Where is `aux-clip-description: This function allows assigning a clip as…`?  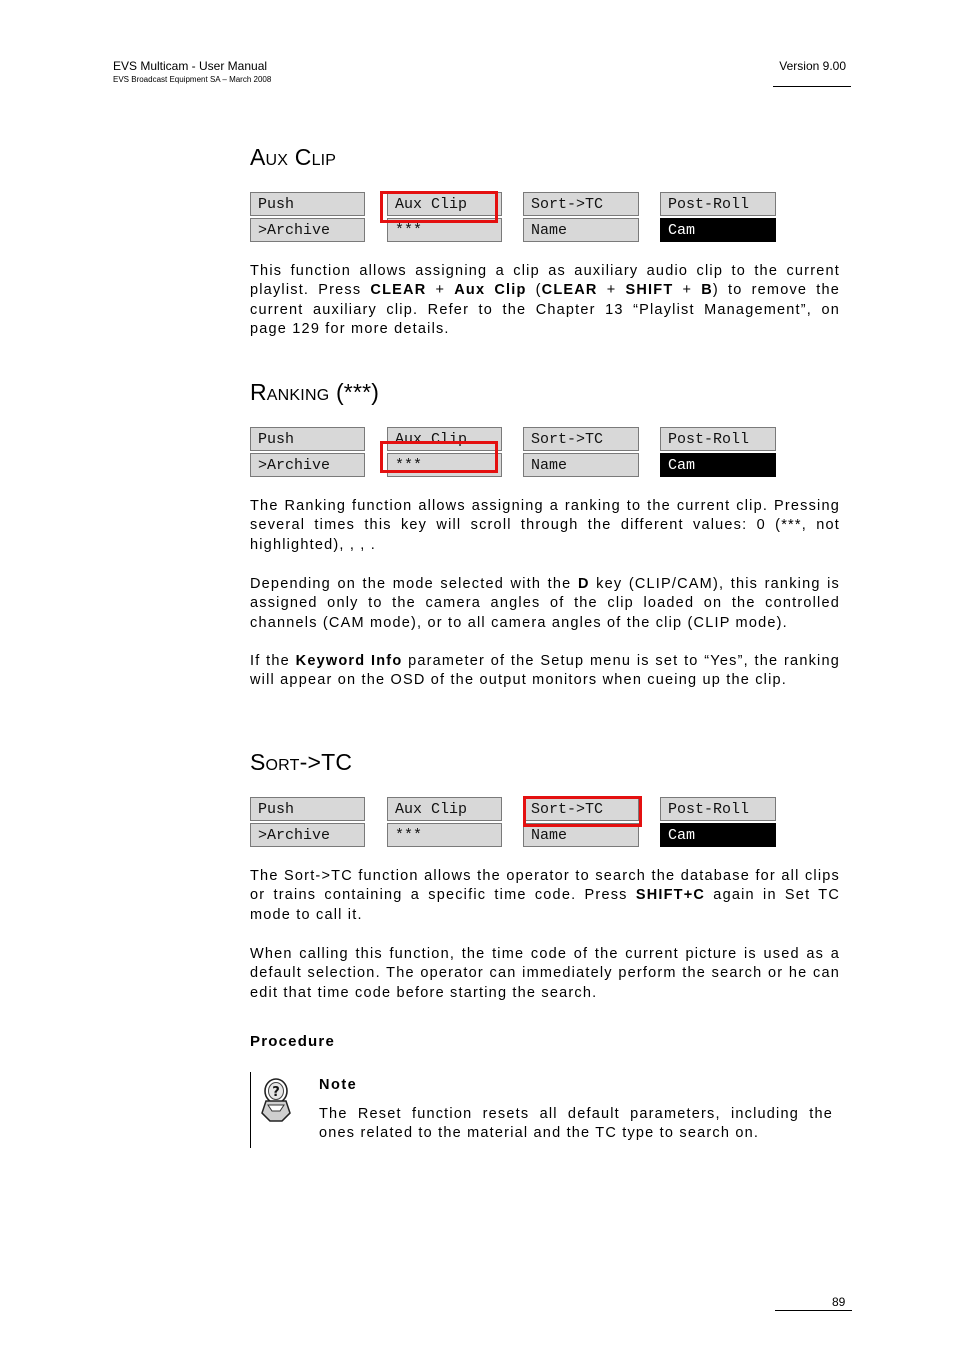
aux-clip-description: This function allows assigning a clip as… is located at coordinates (545, 300).